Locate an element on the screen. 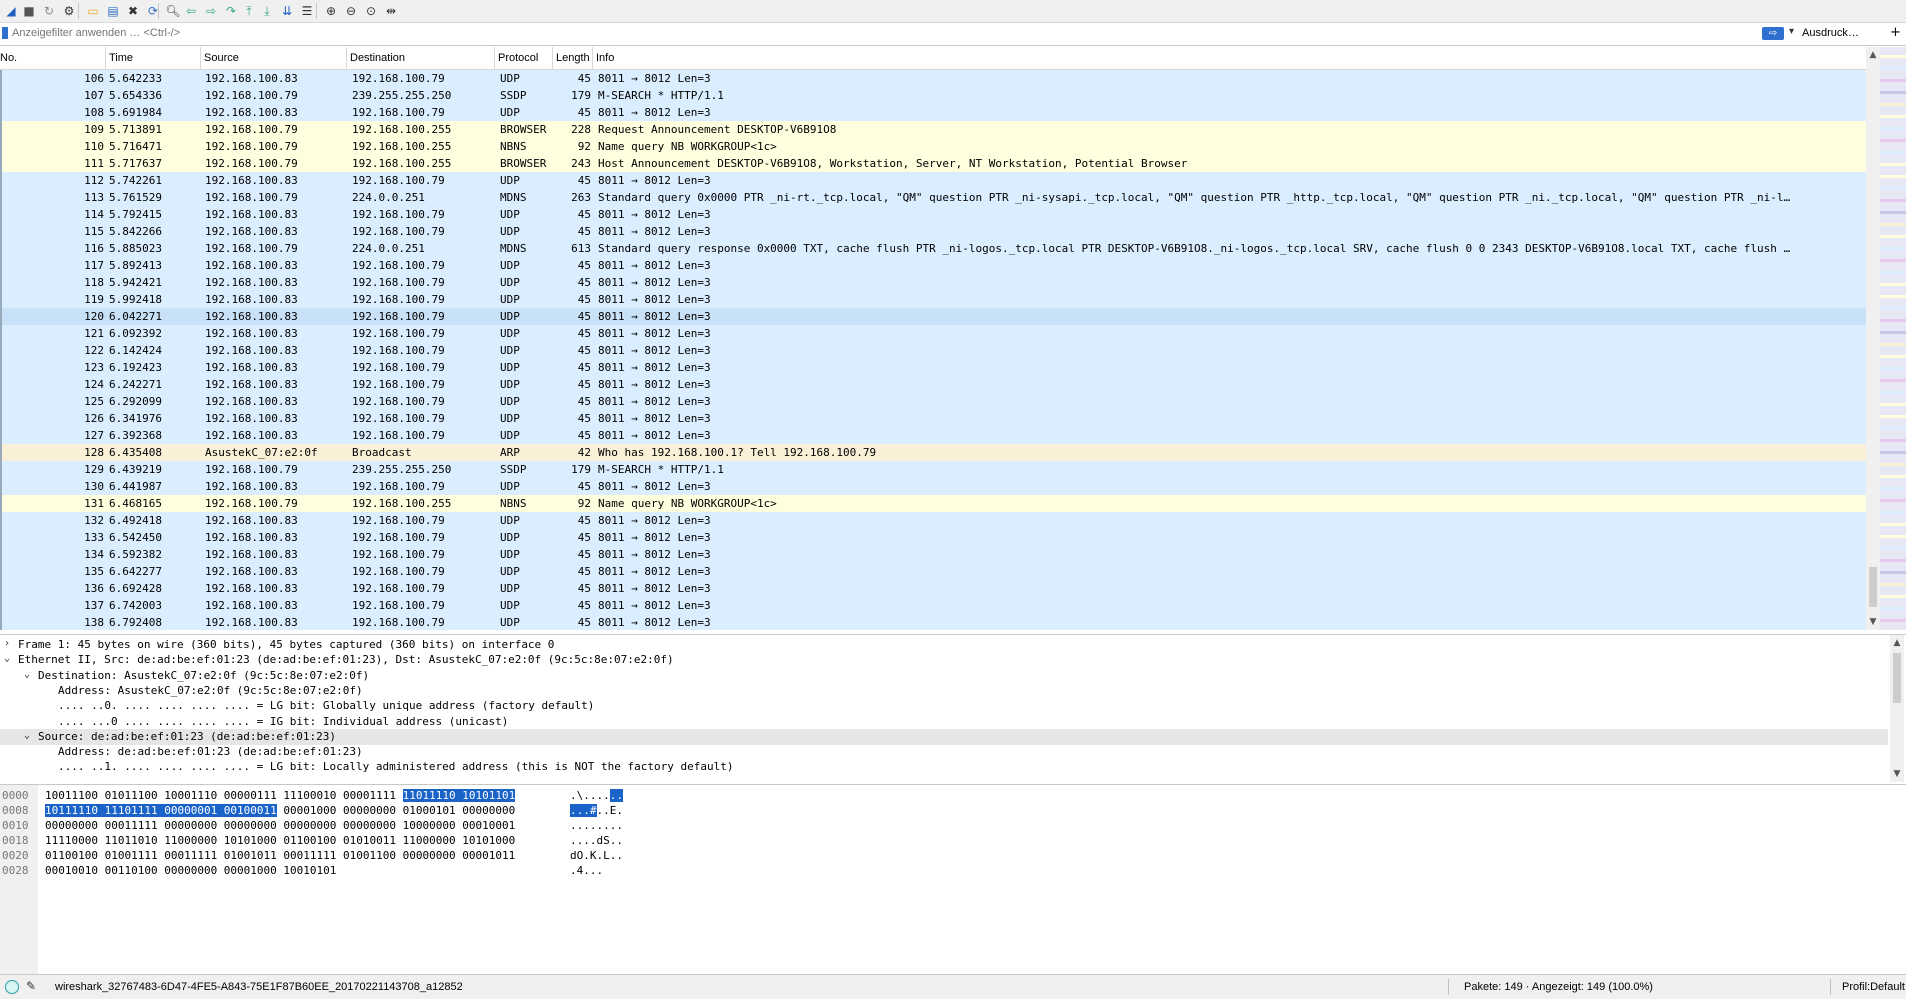  packet-cell-proto: UDP is located at coordinates (510, 265).